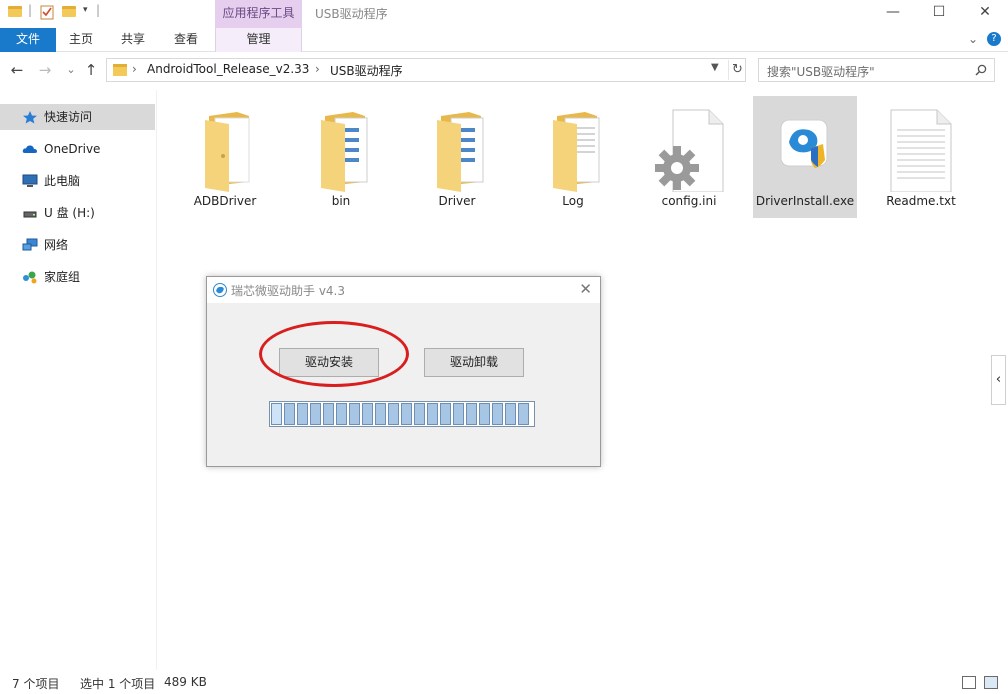 This screenshot has height=694, width=1008. Describe the element at coordinates (689, 201) in the screenshot. I see `file-name: config.ini` at that location.